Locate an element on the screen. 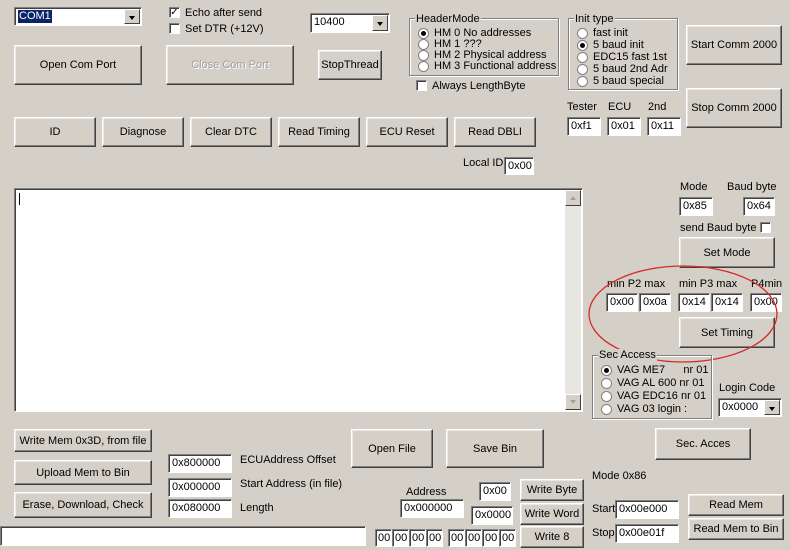 This screenshot has width=790, height=550. login-code-select: 0x0000 is located at coordinates (750, 407).